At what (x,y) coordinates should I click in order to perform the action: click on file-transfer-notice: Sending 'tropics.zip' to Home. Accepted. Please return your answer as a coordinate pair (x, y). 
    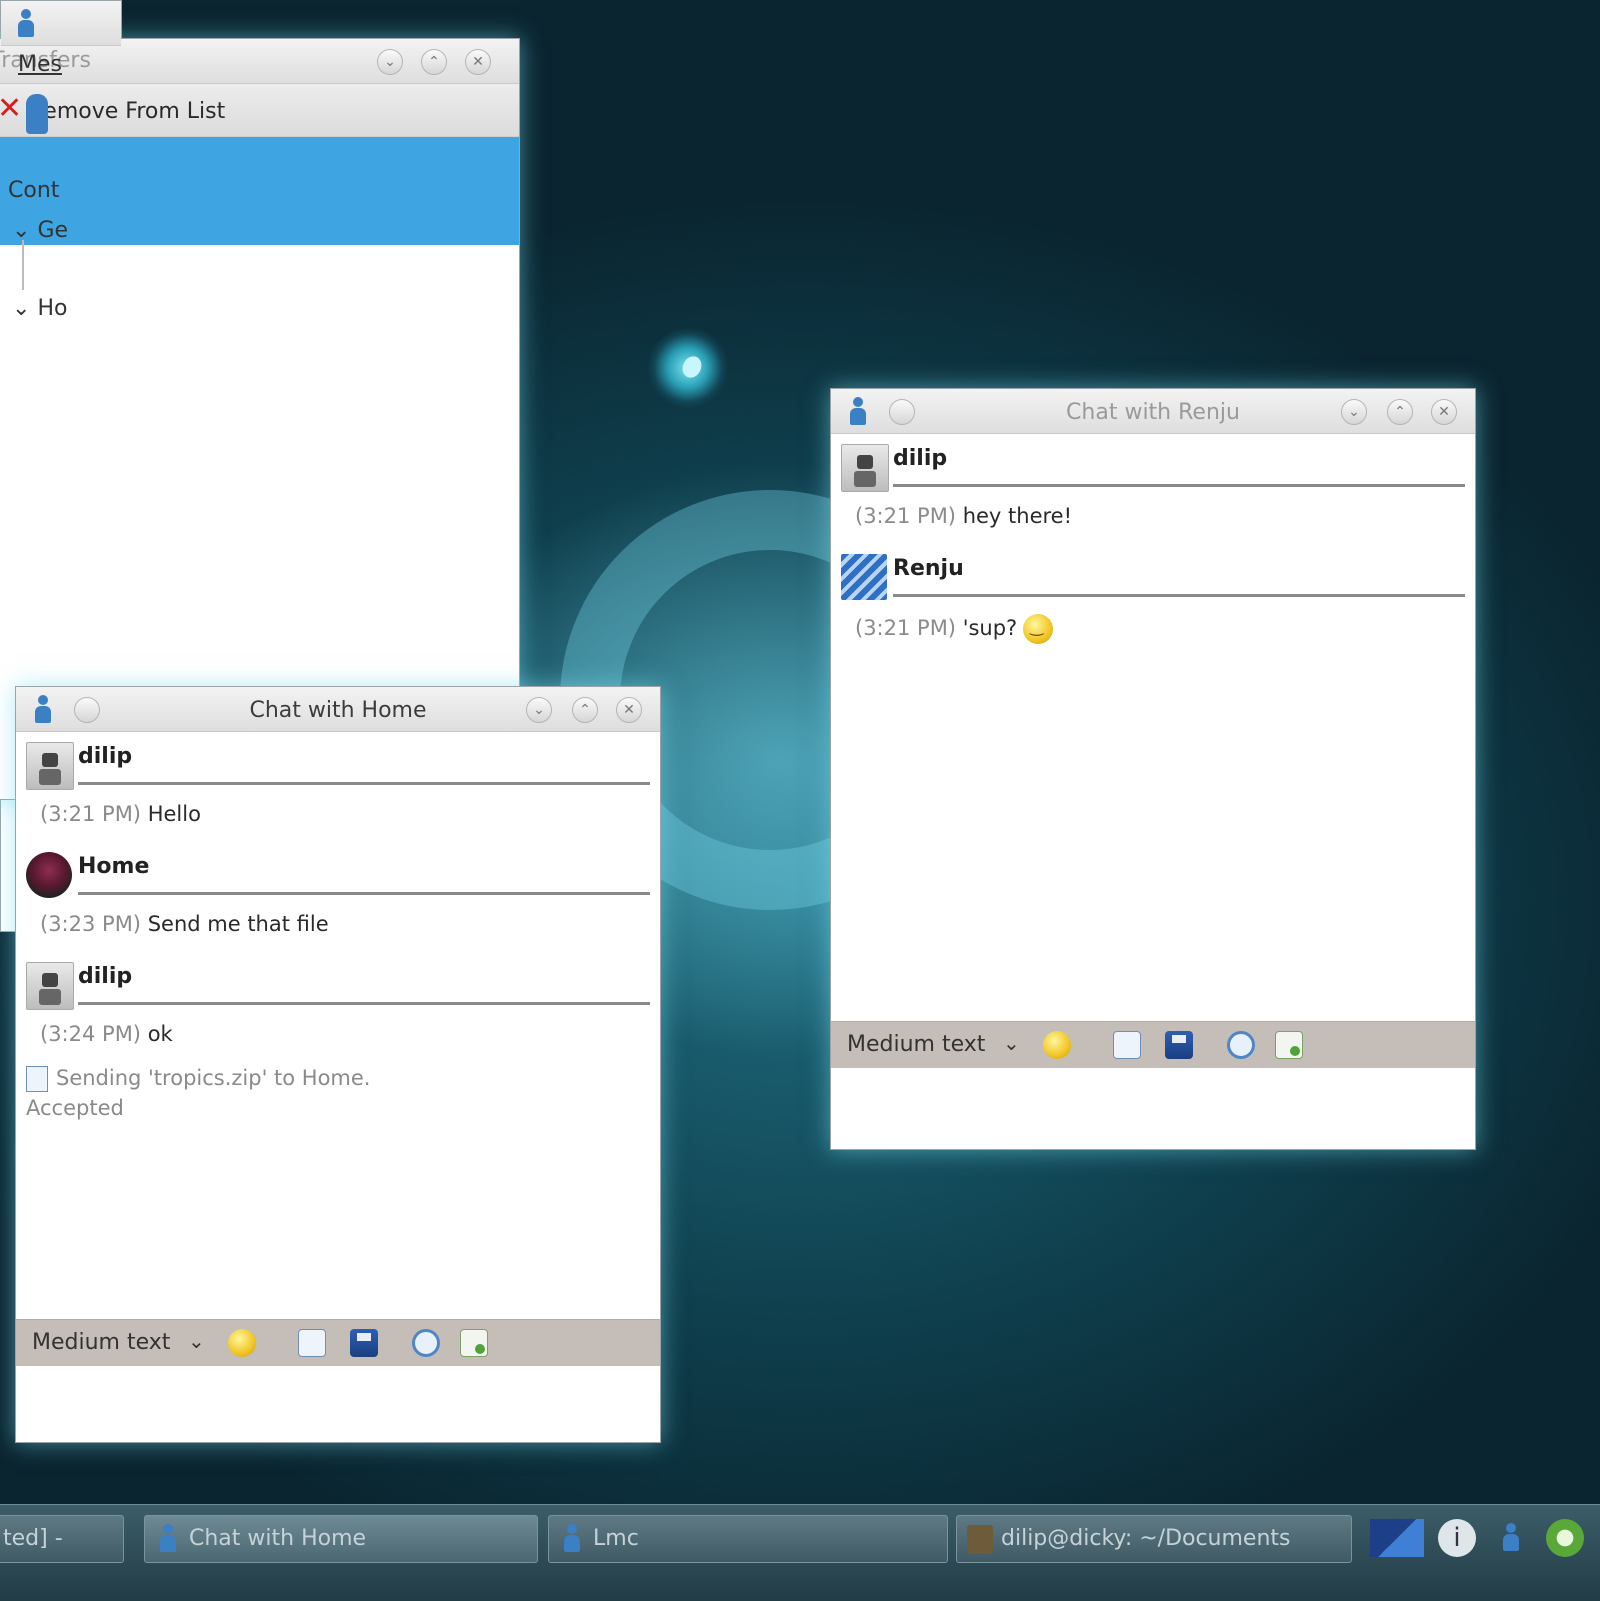
    Looking at the image, I should click on (338, 1097).